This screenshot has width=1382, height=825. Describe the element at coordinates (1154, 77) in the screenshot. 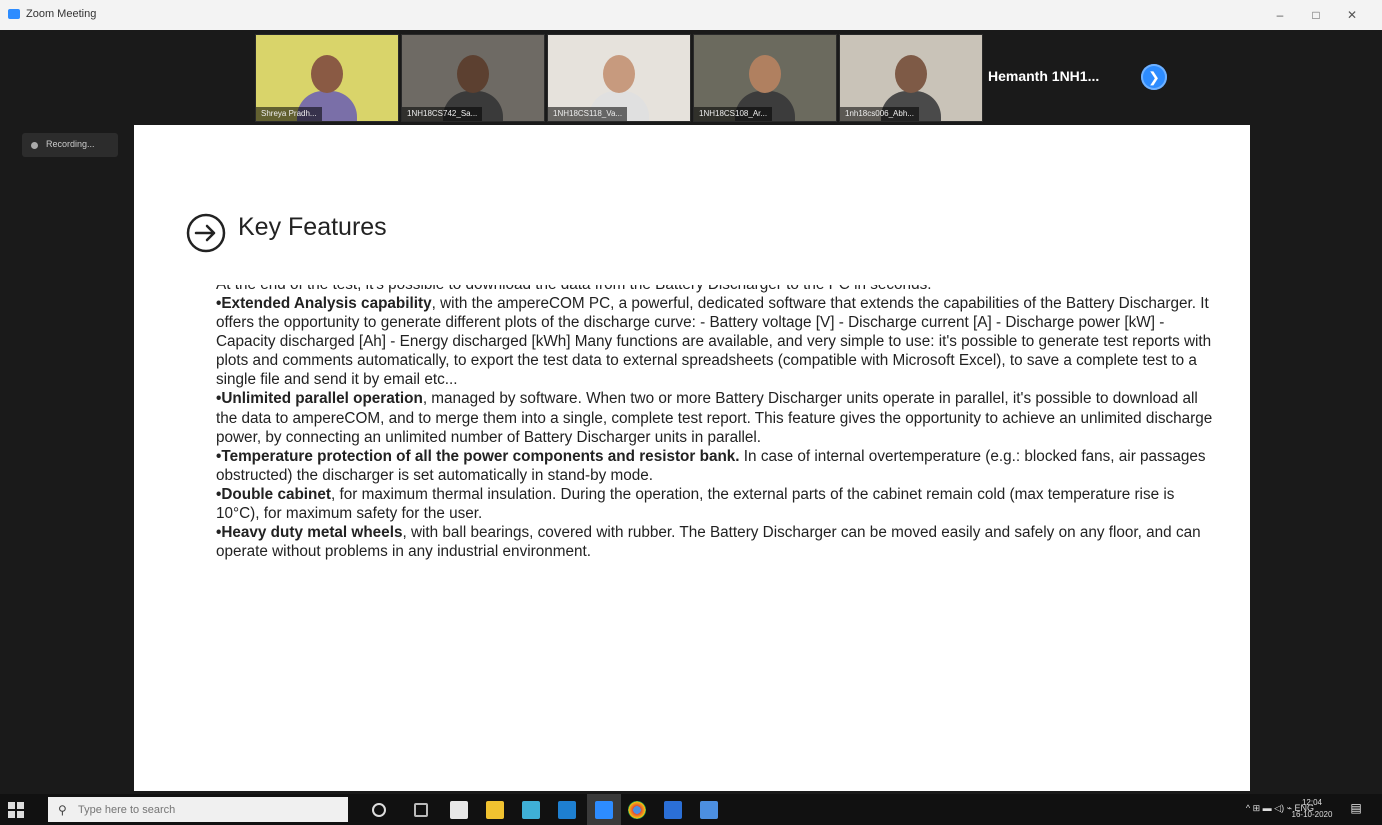

I see `next-participants-button: ❯` at that location.